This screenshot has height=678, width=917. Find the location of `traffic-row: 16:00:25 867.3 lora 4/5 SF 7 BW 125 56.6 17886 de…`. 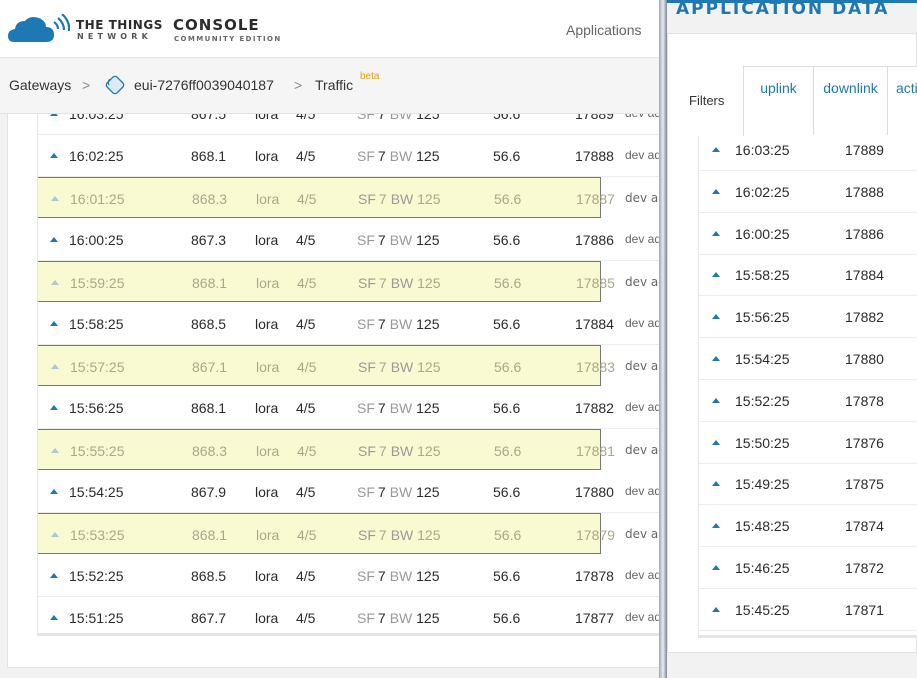

traffic-row: 16:00:25 867.3 lora 4/5 SF 7 BW 125 56.6 17886 de… is located at coordinates (350, 240).